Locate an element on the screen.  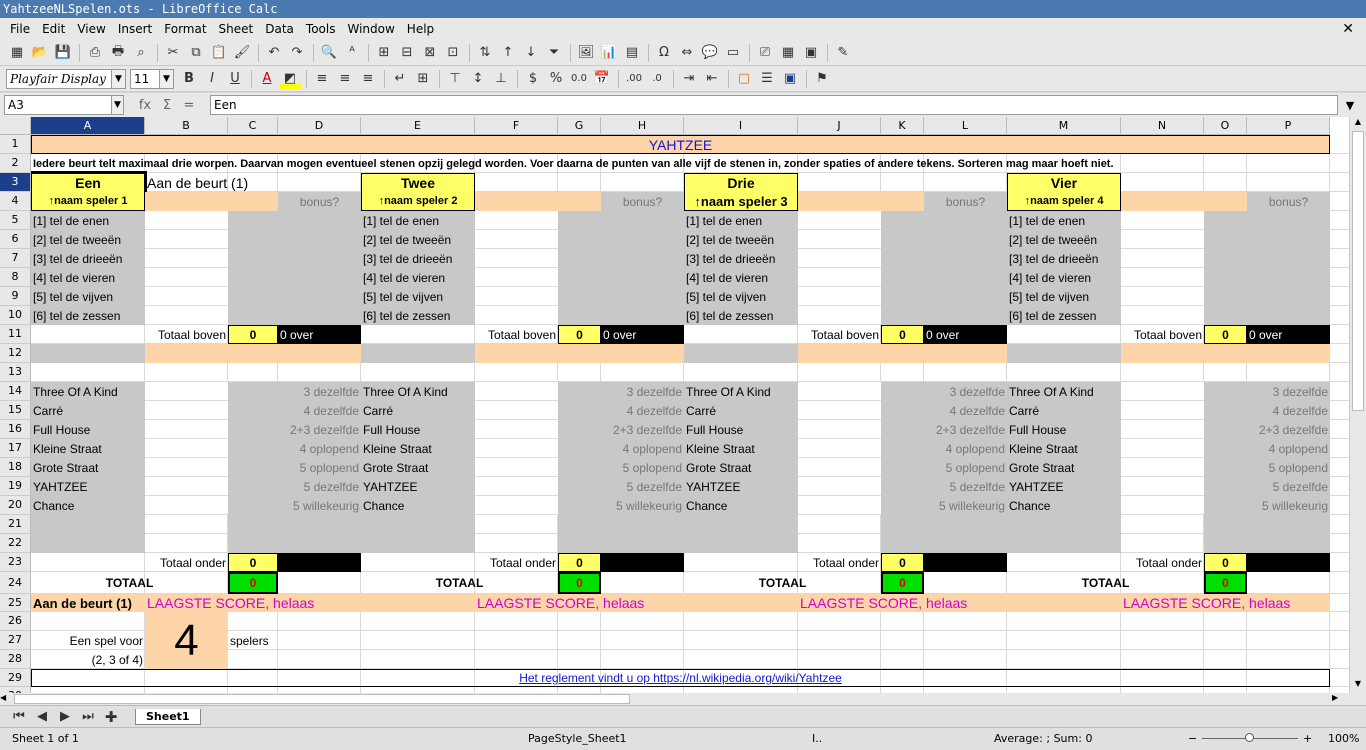
next-sheet-icon: ▶ is located at coordinates (65, 717).